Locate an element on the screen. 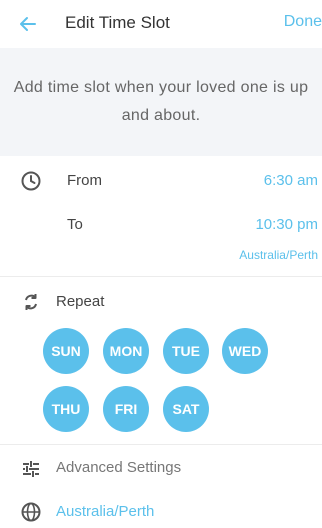  day-button-wed: WED is located at coordinates (245, 351).